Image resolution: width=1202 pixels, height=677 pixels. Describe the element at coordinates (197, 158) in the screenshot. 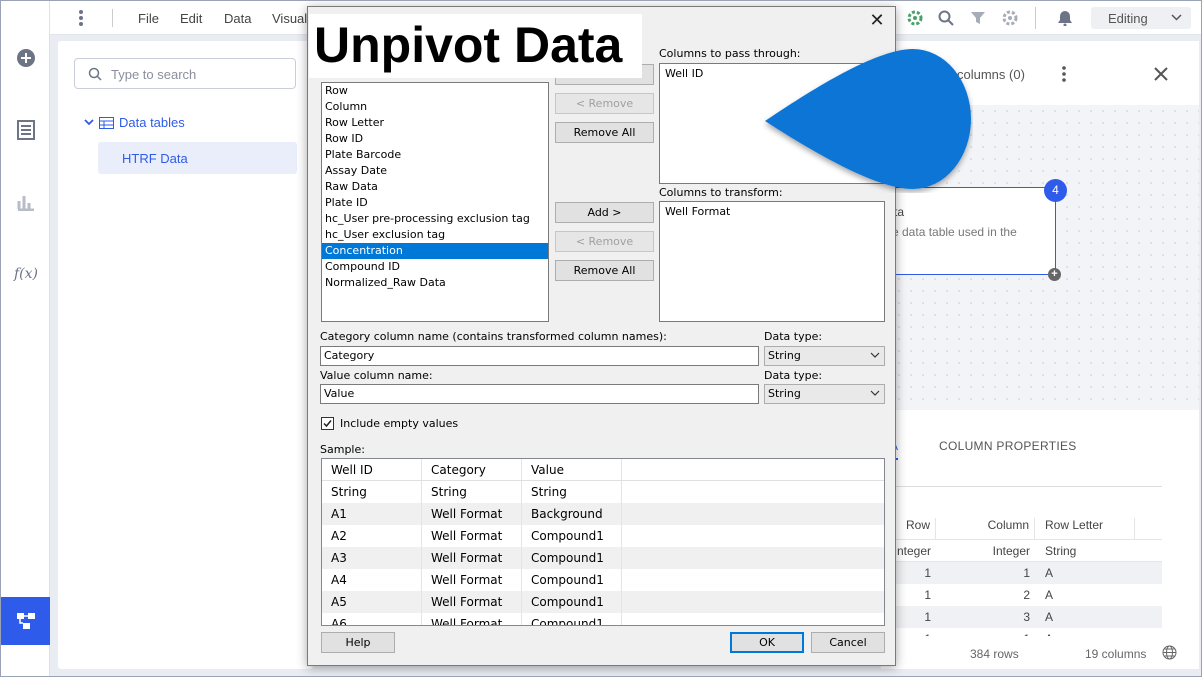

I see `tree-item-htrf-data: HTRF Data` at that location.